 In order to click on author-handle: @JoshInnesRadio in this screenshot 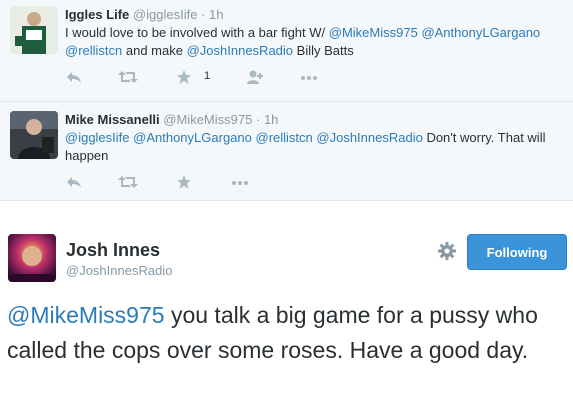, I will do `click(119, 270)`.